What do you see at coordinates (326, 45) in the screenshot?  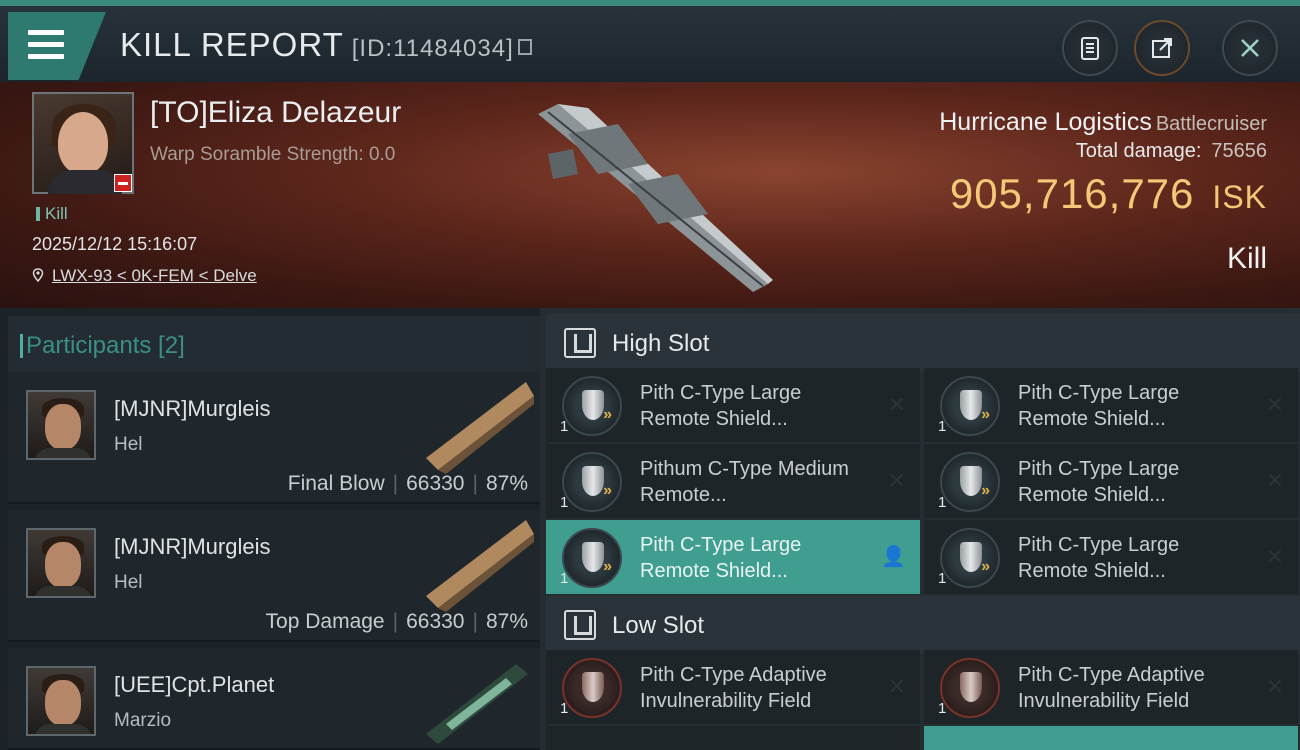 I see `page-title: KILL REPORT [ID:11484034]` at bounding box center [326, 45].